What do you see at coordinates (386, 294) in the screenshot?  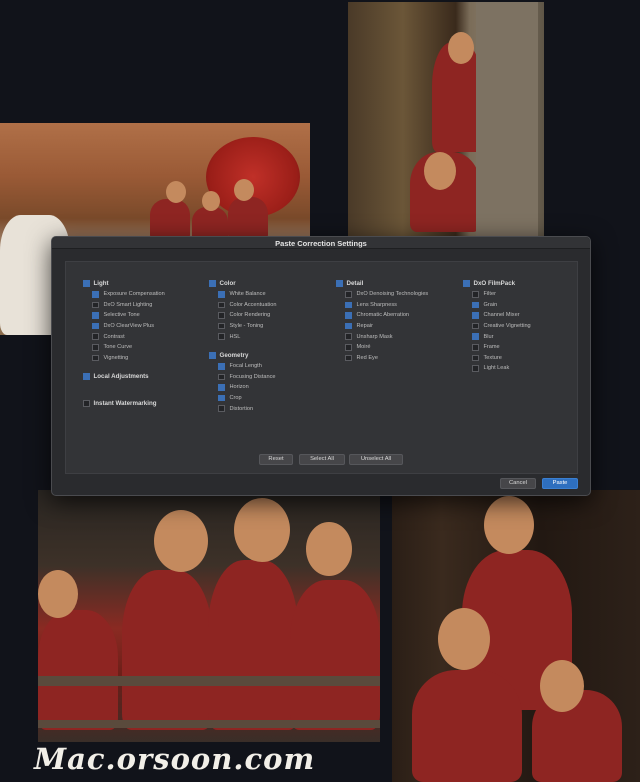 I see `option-dxo-denoising-technologies: DxO Denoising Technologies` at bounding box center [386, 294].